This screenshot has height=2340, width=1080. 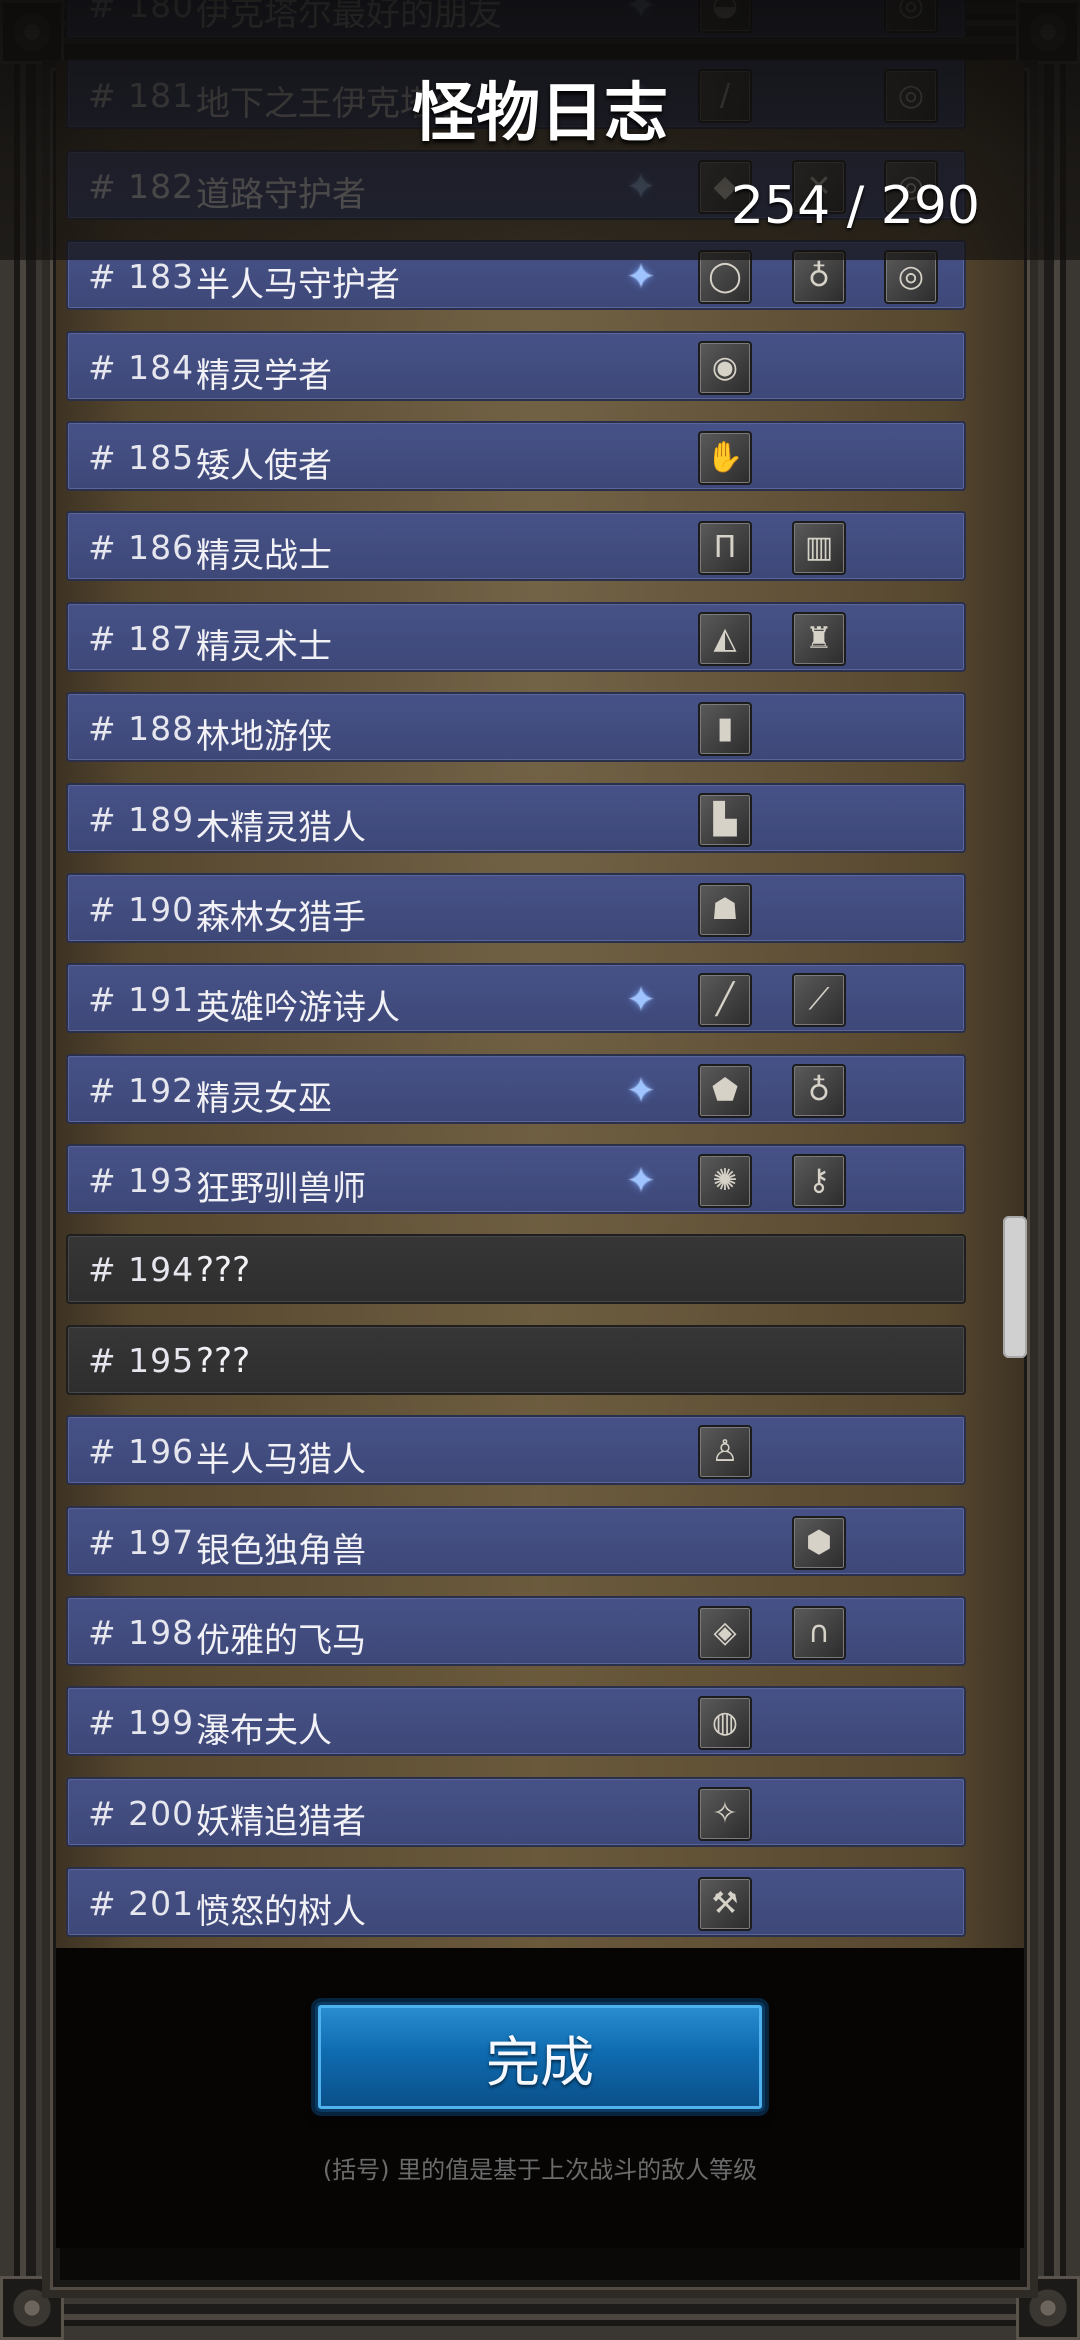 I want to click on axe-icon: ⚒, so click(x=725, y=1904).